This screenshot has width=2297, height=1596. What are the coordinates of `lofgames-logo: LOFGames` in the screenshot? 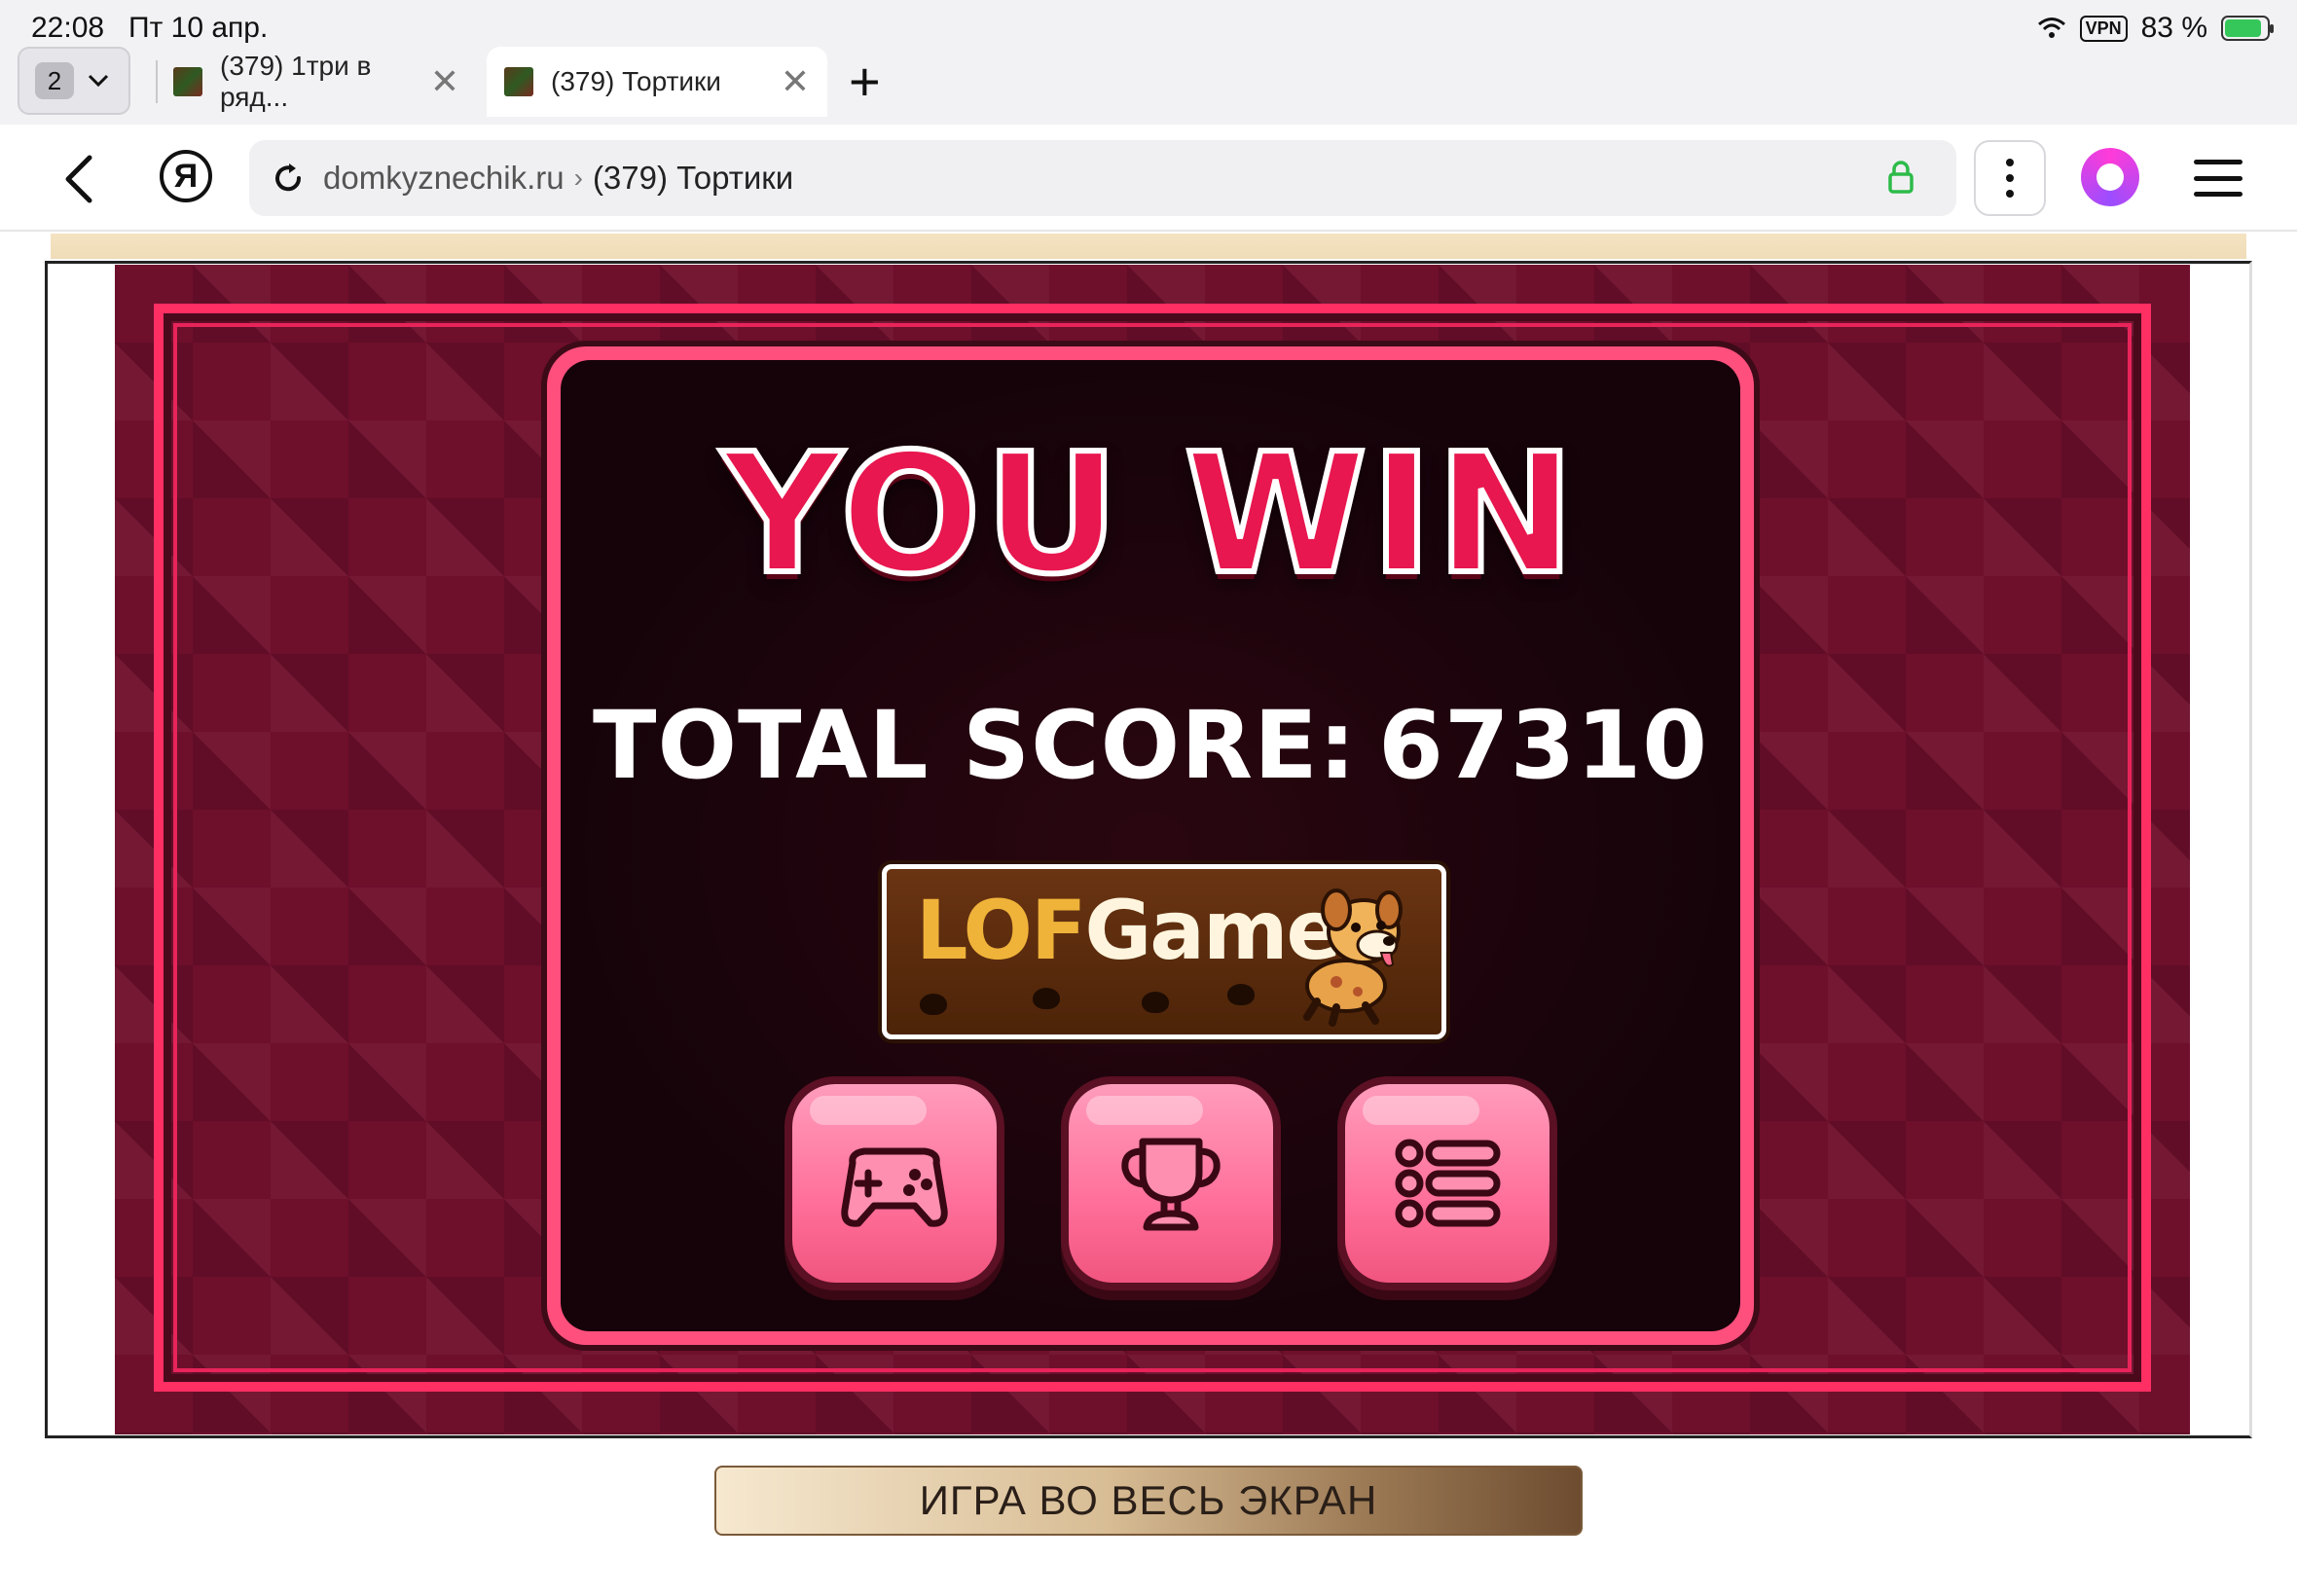 It's located at (1164, 951).